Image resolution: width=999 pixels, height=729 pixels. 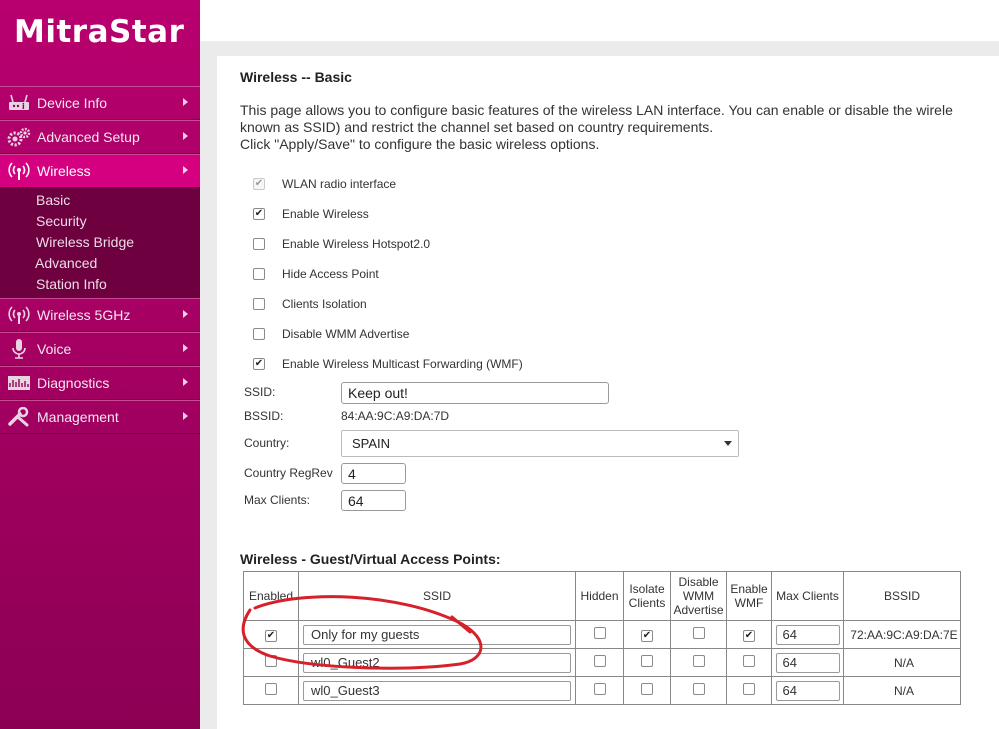 What do you see at coordinates (437, 596) in the screenshot?
I see `col-ssid: SSID` at bounding box center [437, 596].